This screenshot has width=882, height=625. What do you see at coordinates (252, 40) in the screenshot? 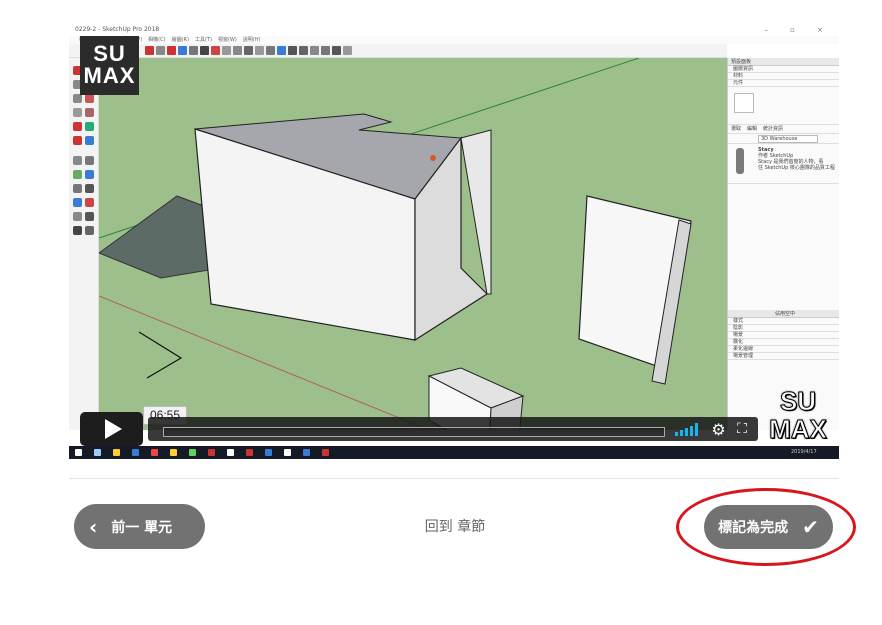
I see `menu-item: 說明(H)` at bounding box center [252, 40].